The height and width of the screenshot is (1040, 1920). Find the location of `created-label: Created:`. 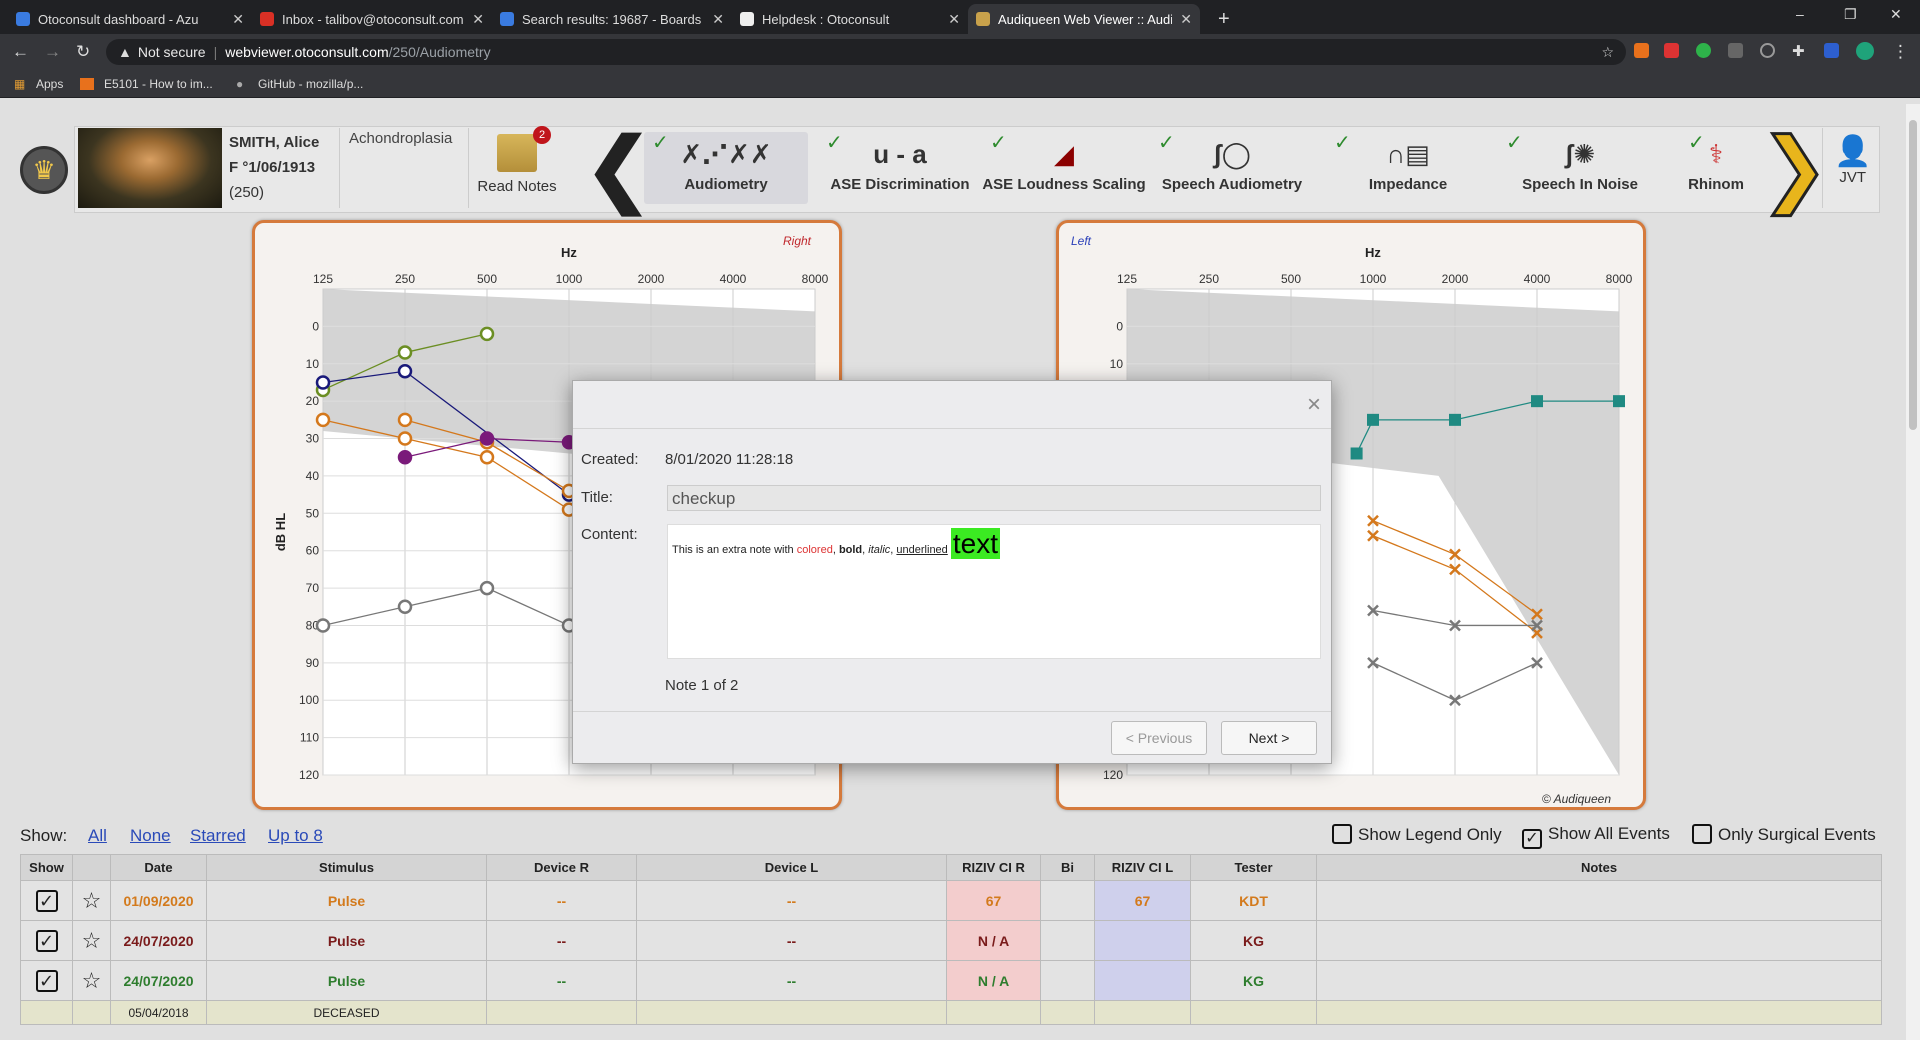

created-label: Created: is located at coordinates (610, 459).